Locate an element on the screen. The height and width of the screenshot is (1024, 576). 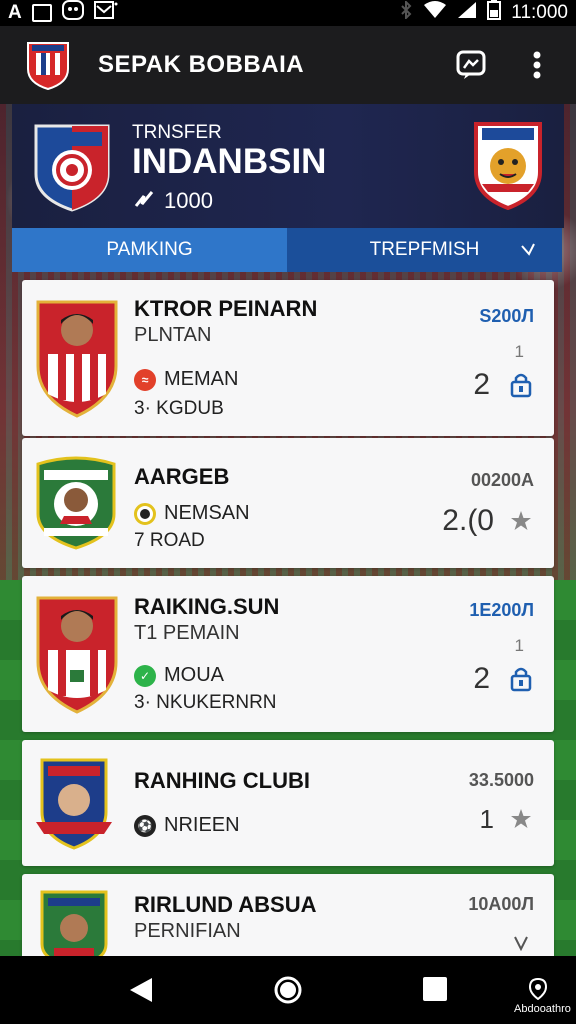
player-meta-primary: NEMSAN is located at coordinates (192, 513).